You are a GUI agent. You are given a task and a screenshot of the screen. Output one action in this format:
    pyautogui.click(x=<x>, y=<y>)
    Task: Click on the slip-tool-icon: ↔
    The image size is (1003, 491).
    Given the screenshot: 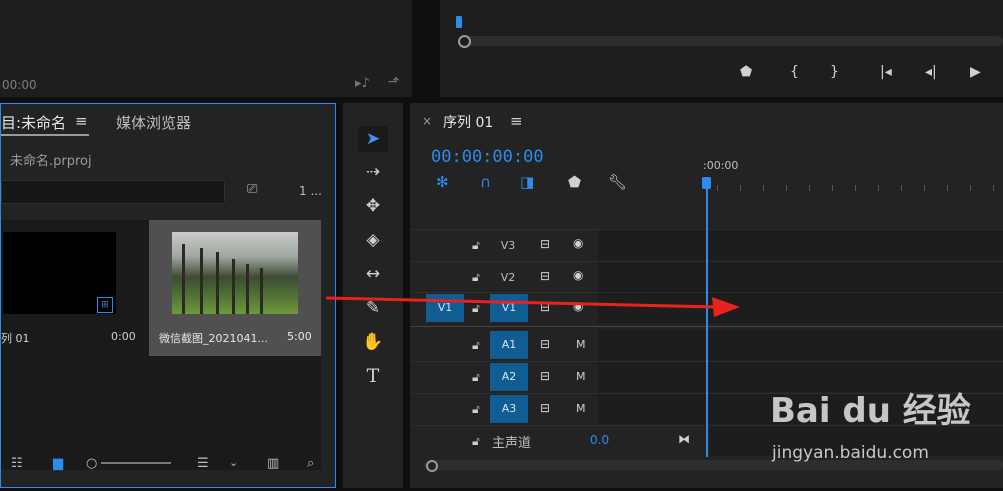 What is the action you would take?
    pyautogui.click(x=373, y=274)
    